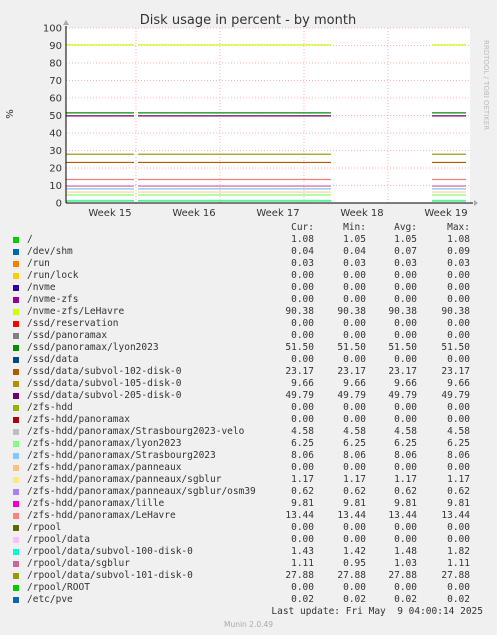  Describe the element at coordinates (302, 383) in the screenshot. I see `legend-cur-value: 9.66` at that location.